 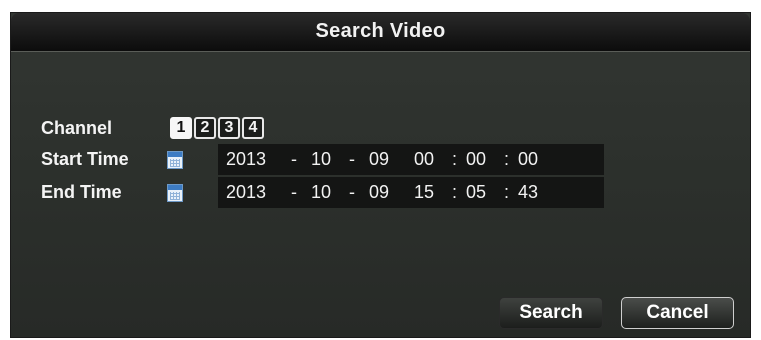 What do you see at coordinates (677, 313) in the screenshot?
I see `cancel-button: Cancel` at bounding box center [677, 313].